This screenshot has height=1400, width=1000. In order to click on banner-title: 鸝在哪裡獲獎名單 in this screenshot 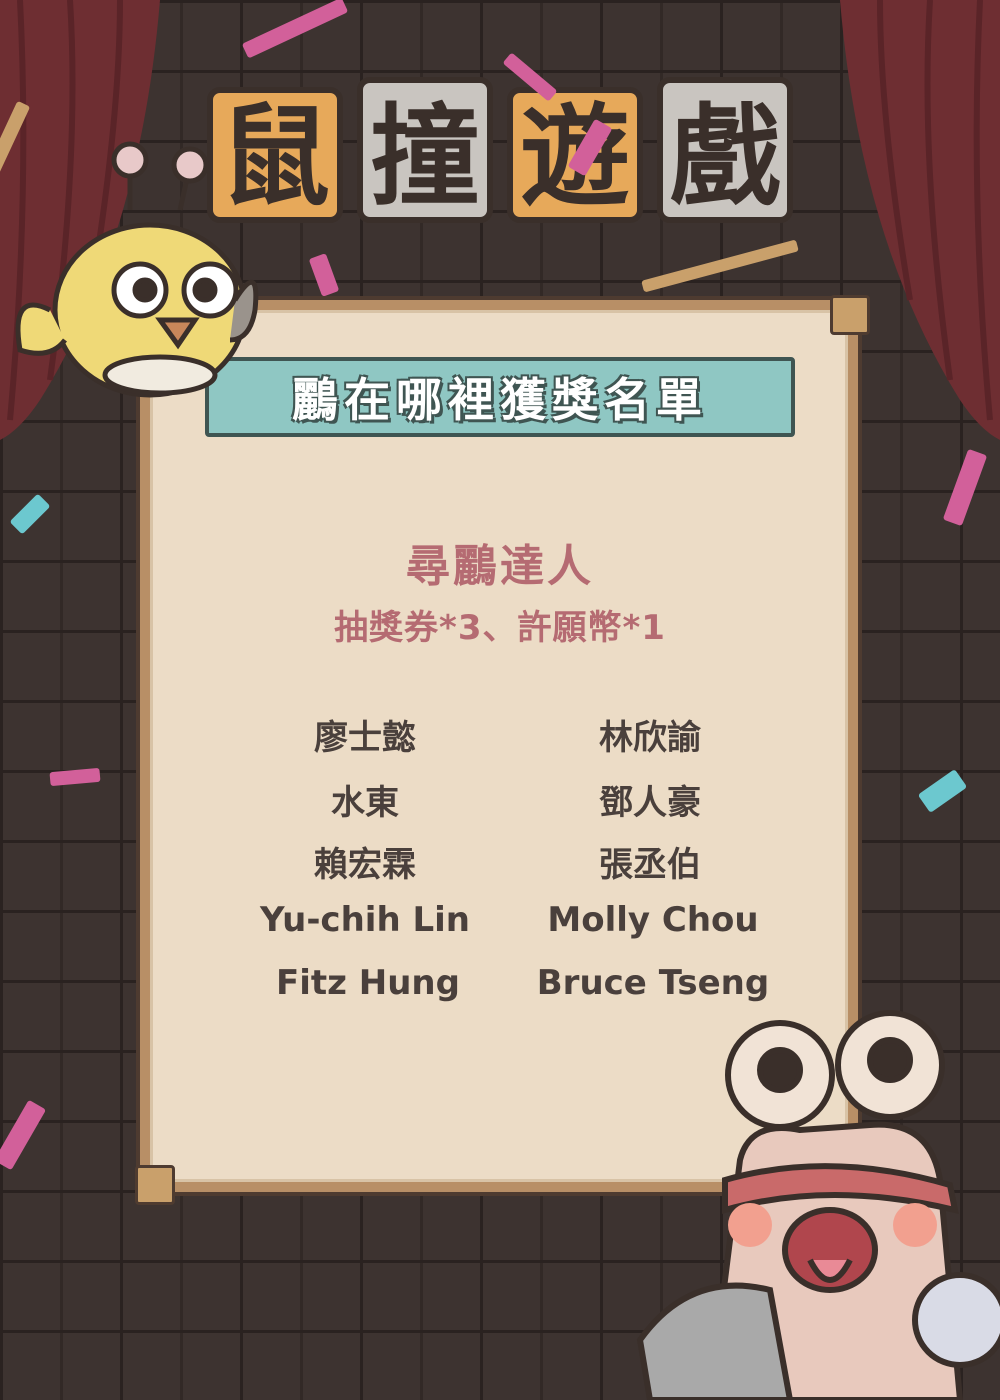, I will do `click(500, 400)`.